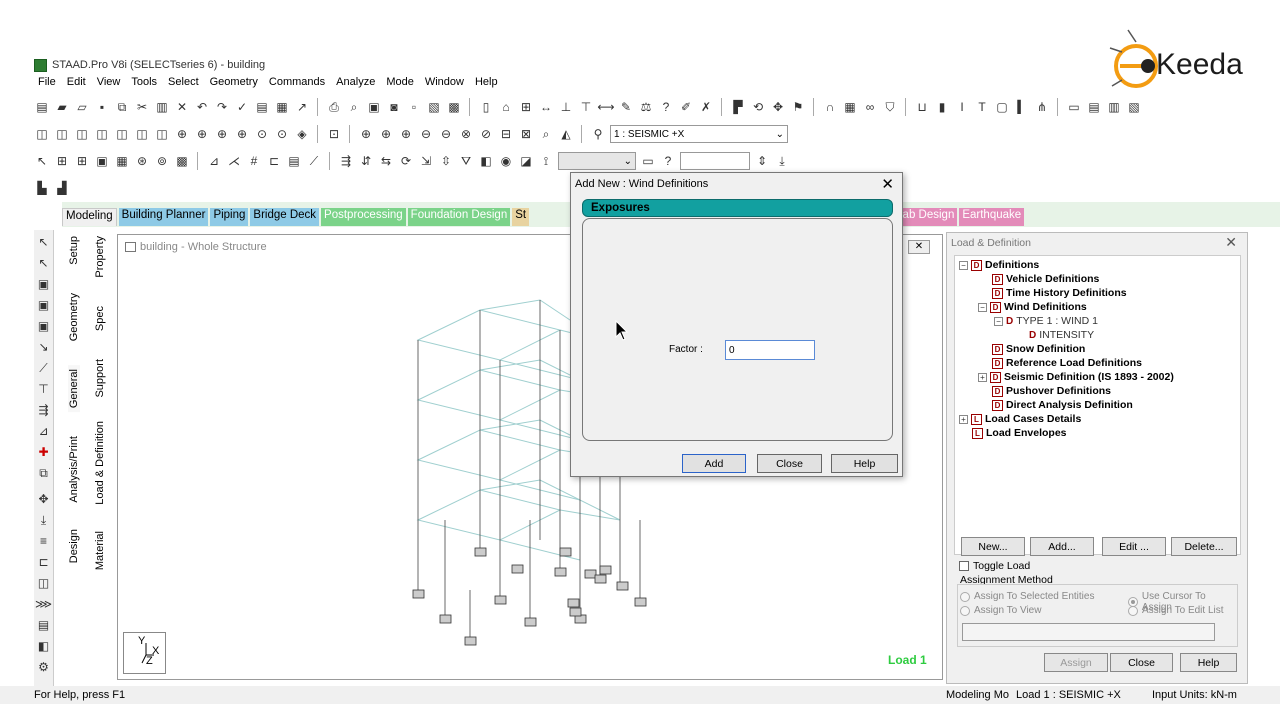 The image size is (1280, 720). I want to click on cut-section-icon: ◪, so click(526, 161).